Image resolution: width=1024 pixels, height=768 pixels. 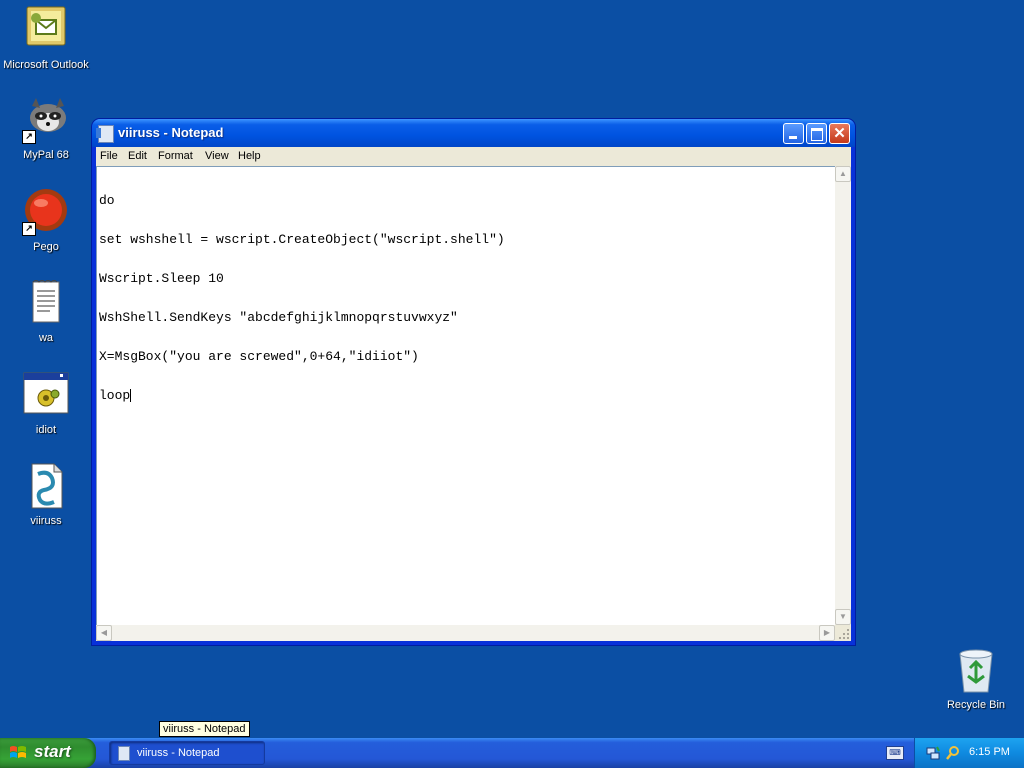 I want to click on scroll-up-icon: ▲, so click(x=843, y=174).